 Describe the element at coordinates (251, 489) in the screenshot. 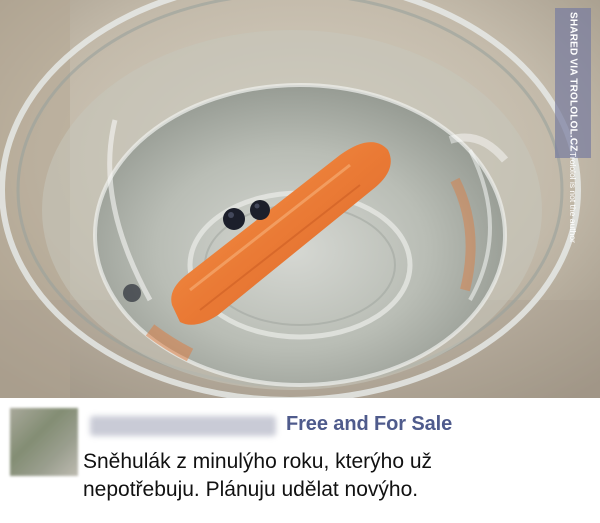

I see `post-message-line: nepotřebuju. Plánuju udělat novýho.` at that location.